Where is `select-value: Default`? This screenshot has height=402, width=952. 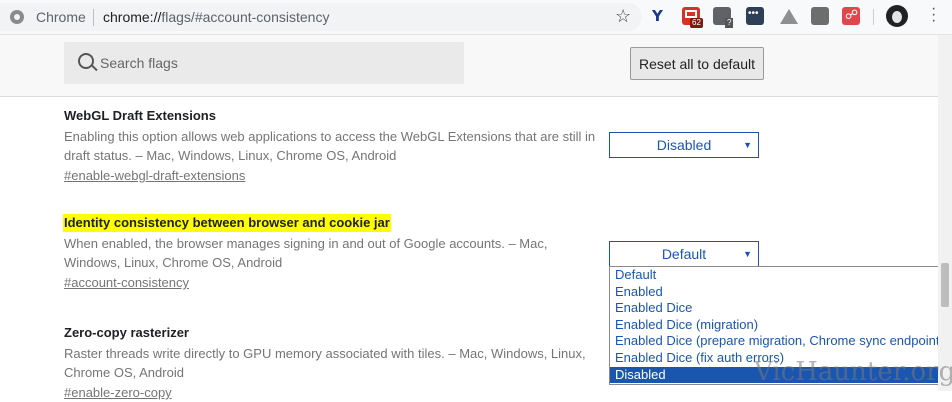 select-value: Default is located at coordinates (684, 254).